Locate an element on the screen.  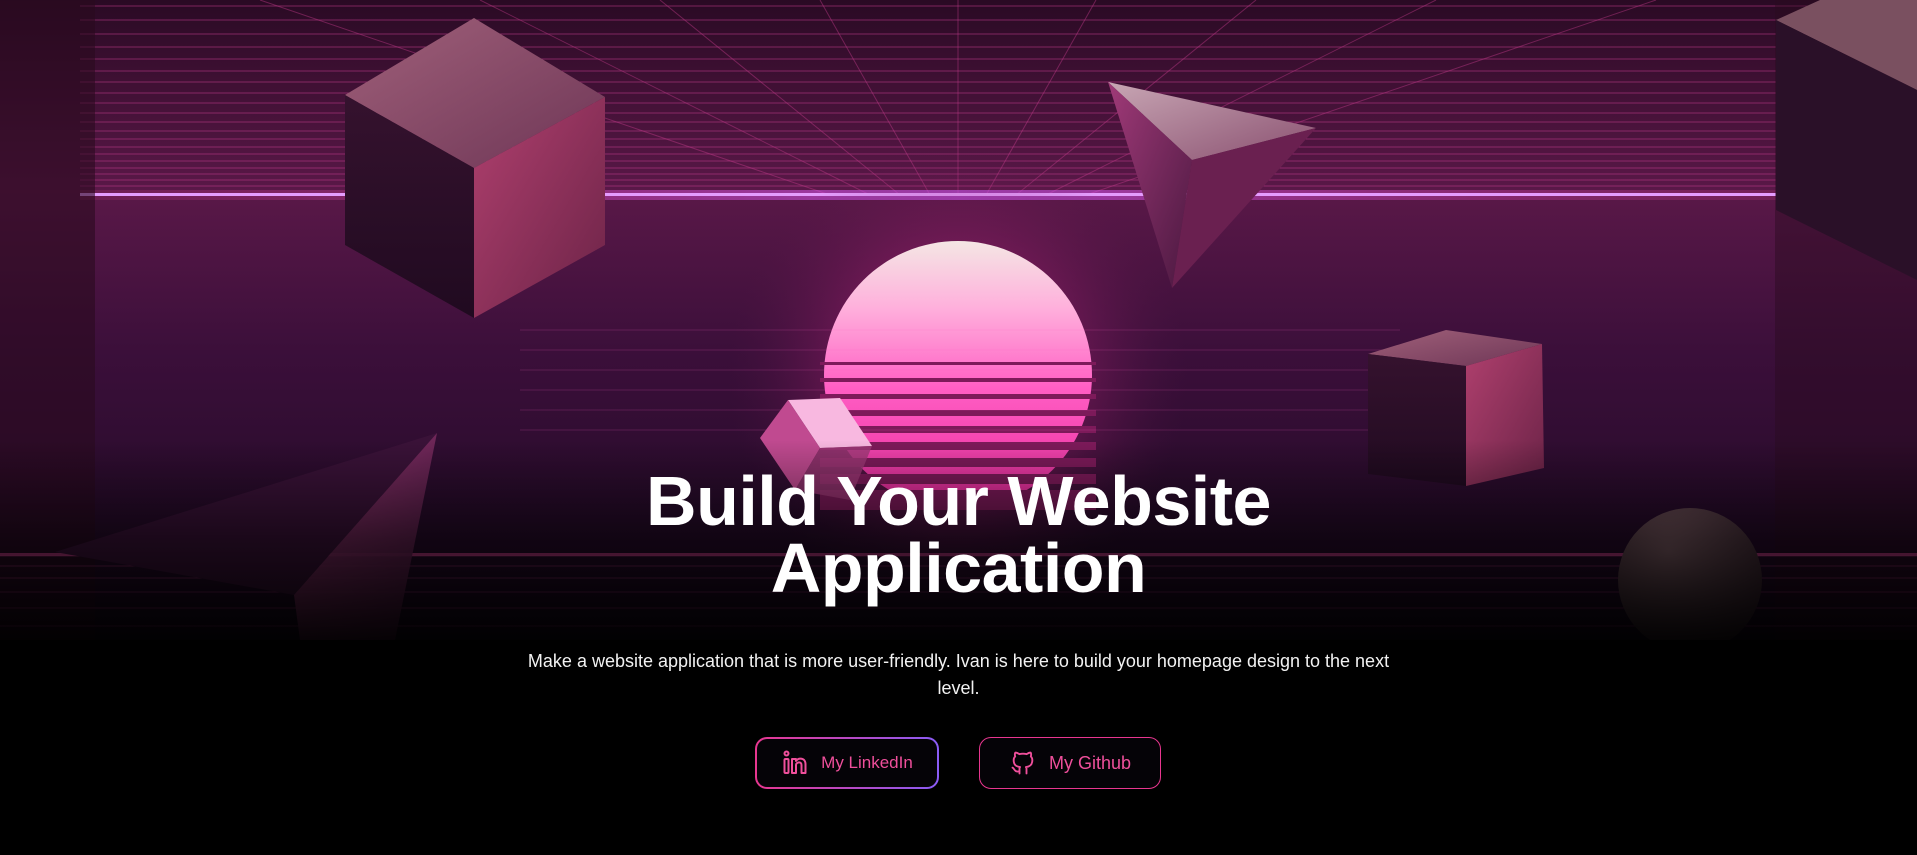
linkedin-button: My LinkedIn is located at coordinates (847, 763).